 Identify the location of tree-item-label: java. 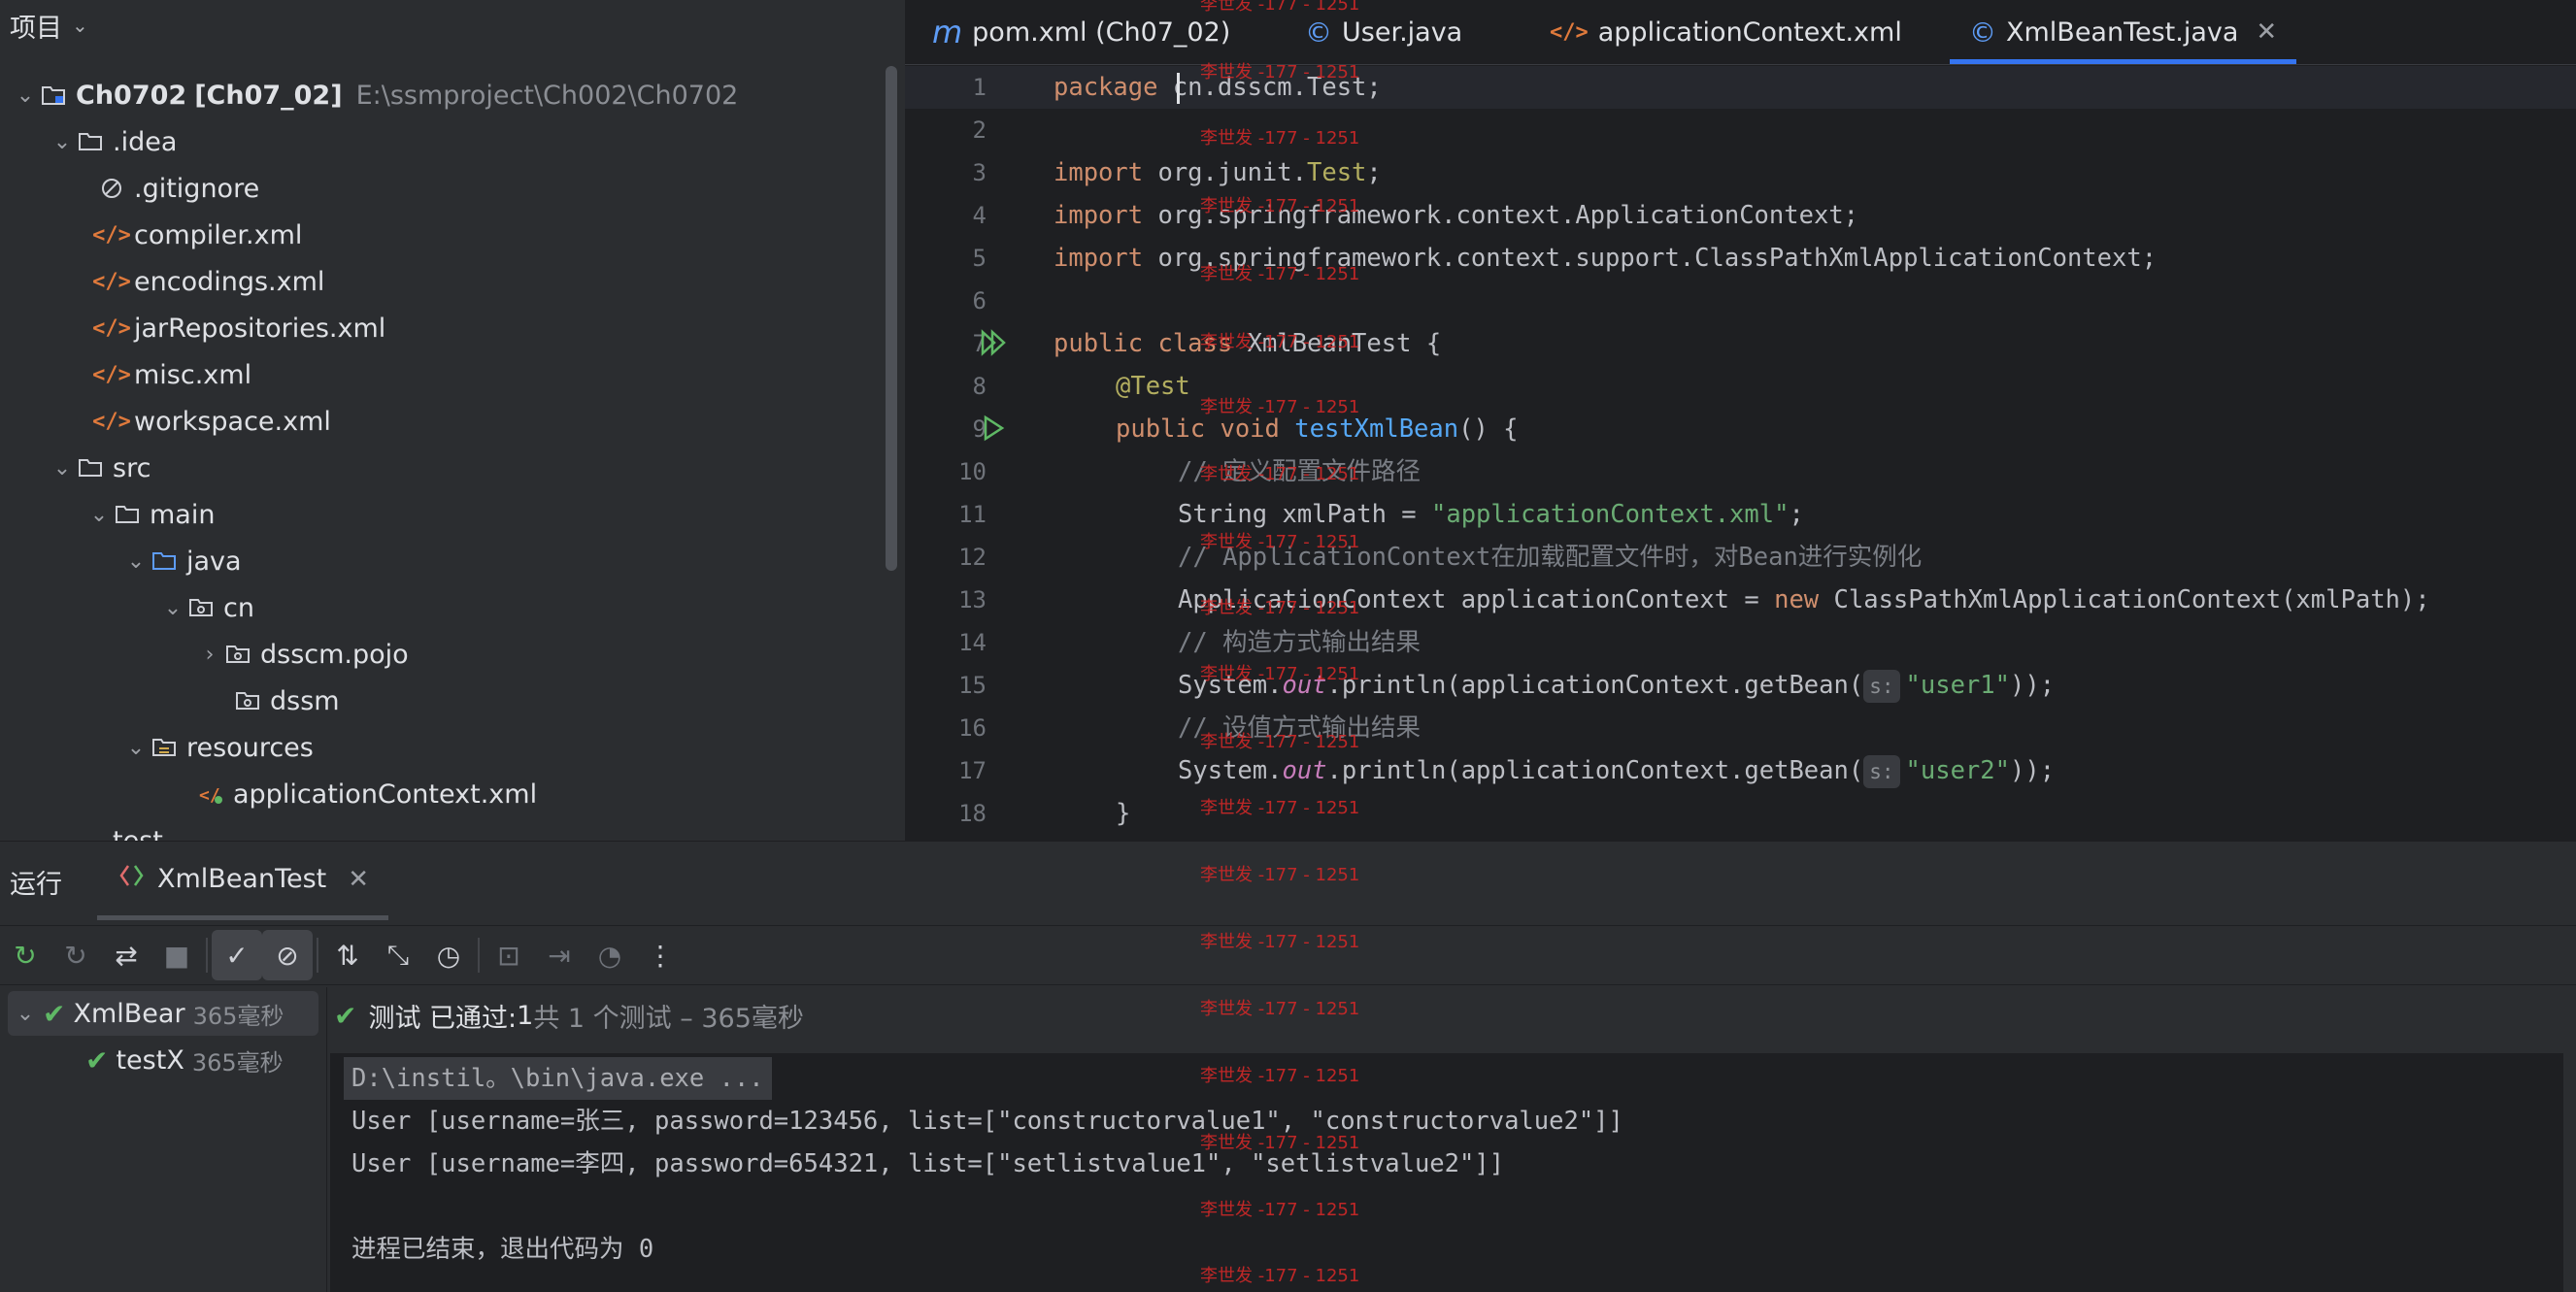
(214, 561).